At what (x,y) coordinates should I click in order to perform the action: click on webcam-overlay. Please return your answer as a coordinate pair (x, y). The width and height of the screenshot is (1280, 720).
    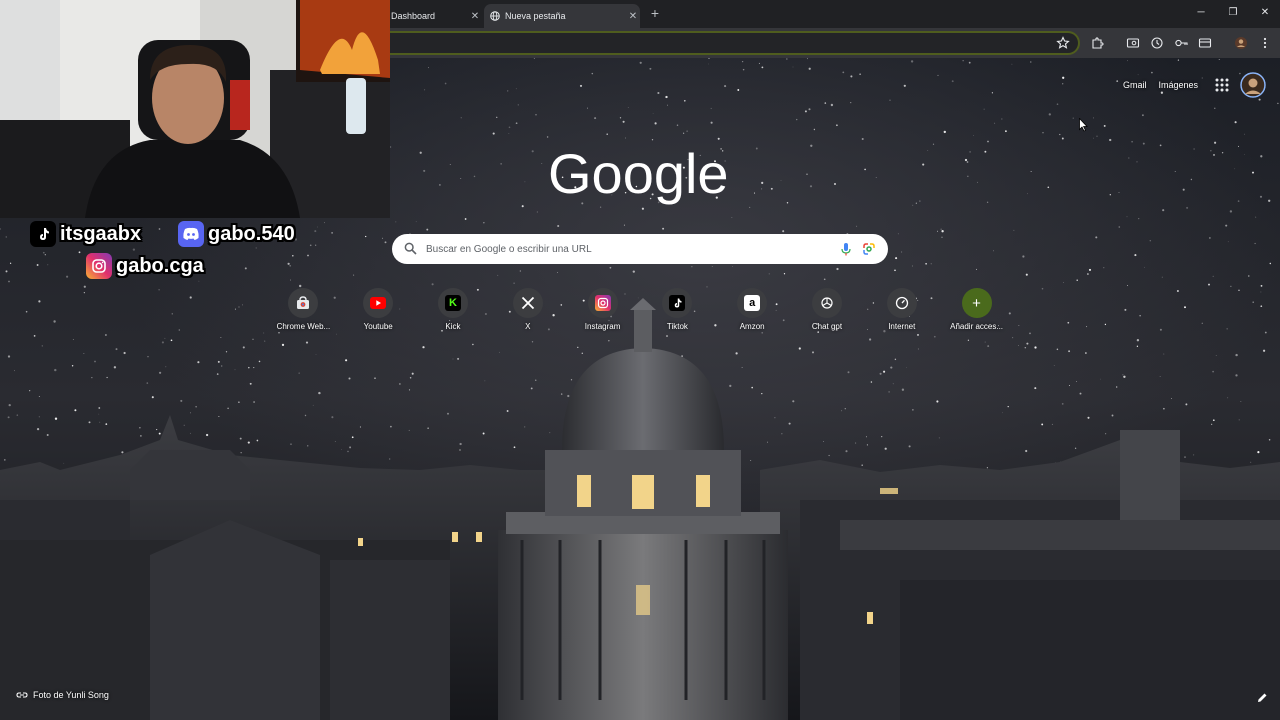
    Looking at the image, I should click on (195, 109).